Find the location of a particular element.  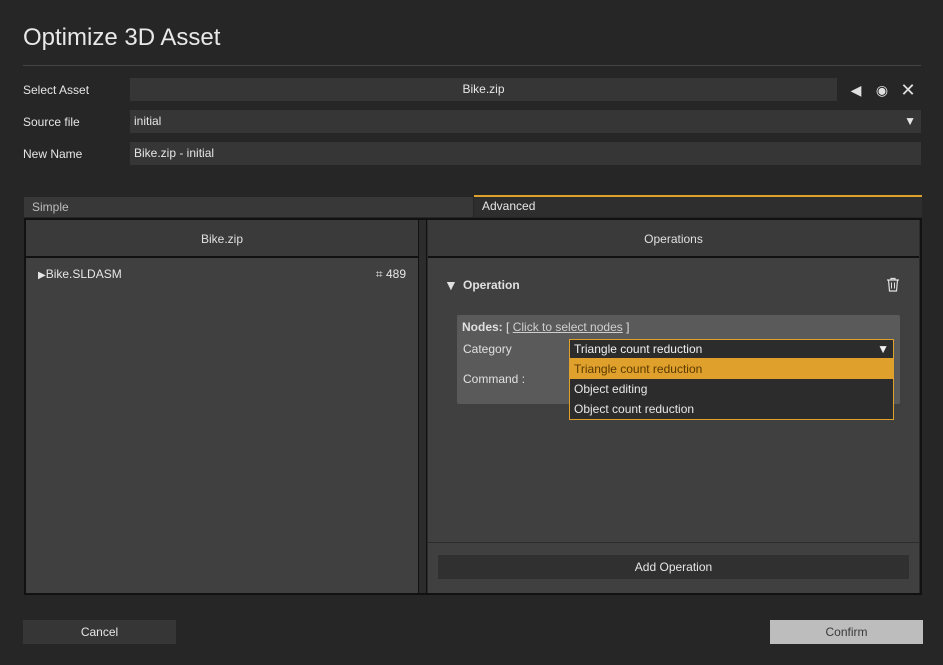

command-label: Command : is located at coordinates (494, 379).